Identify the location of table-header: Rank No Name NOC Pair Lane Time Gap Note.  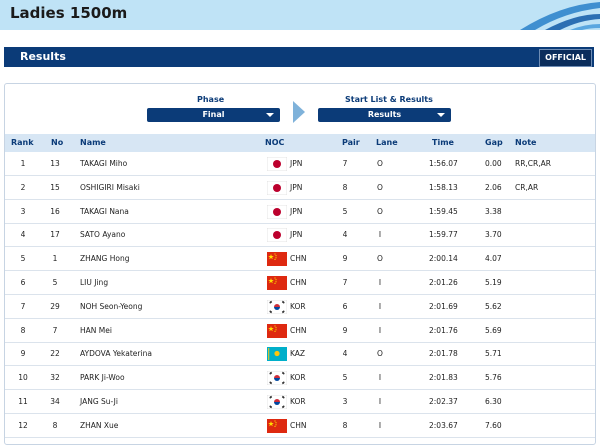
(300, 143).